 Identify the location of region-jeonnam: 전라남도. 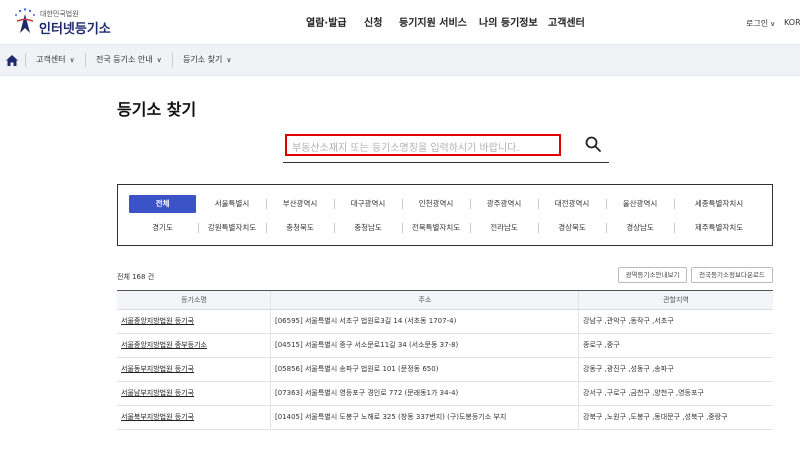
(504, 228).